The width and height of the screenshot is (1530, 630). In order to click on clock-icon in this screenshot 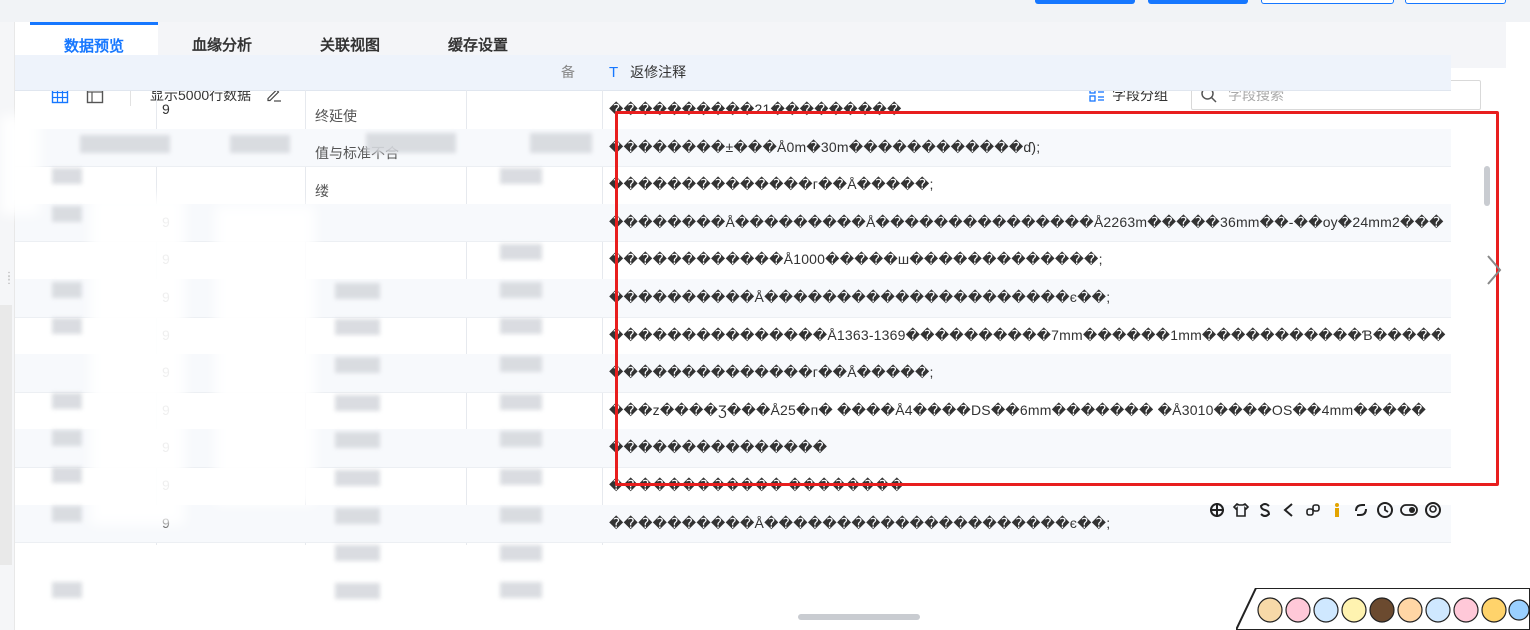, I will do `click(1385, 510)`.